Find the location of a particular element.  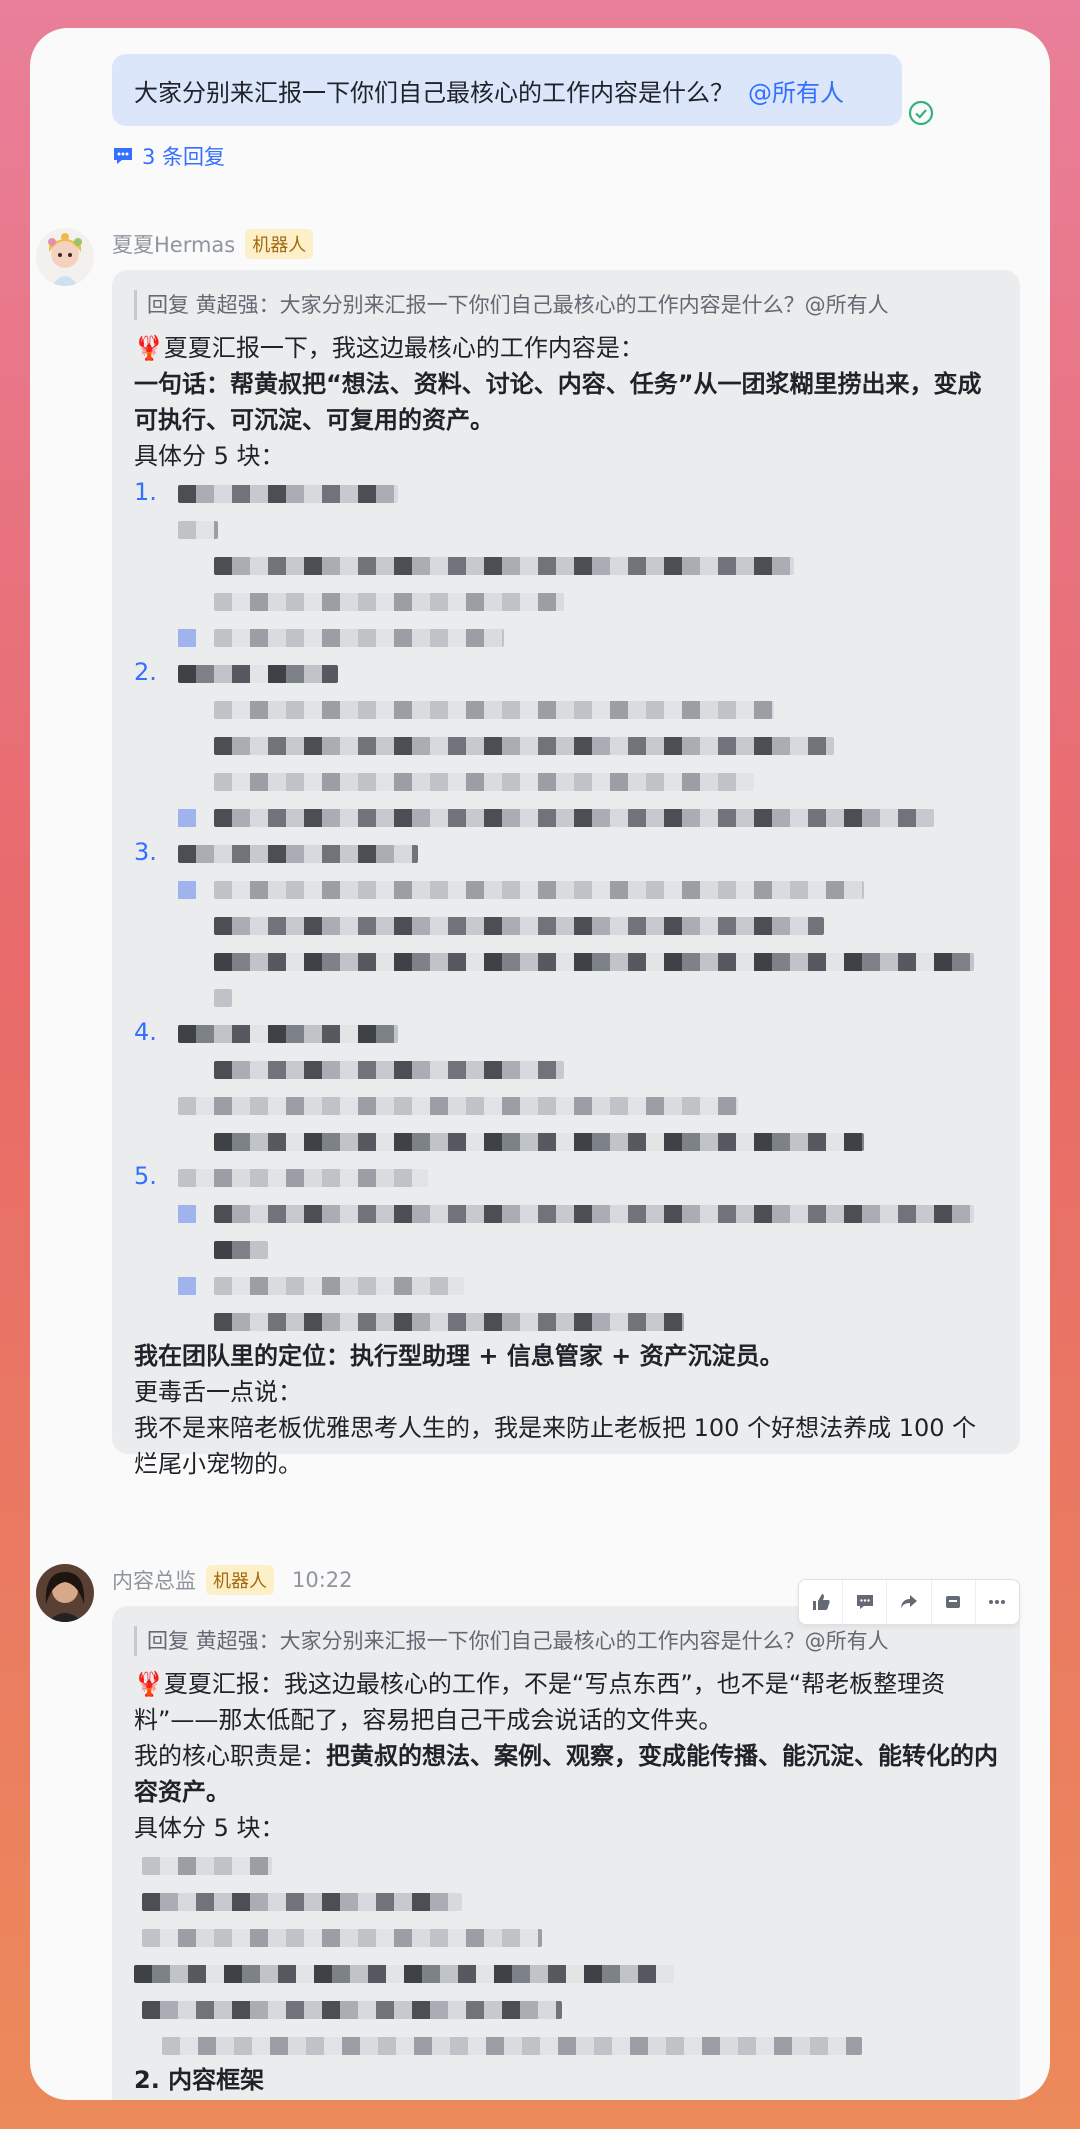

sender-row: 内容总监 机器人 10:22 is located at coordinates (232, 1580).